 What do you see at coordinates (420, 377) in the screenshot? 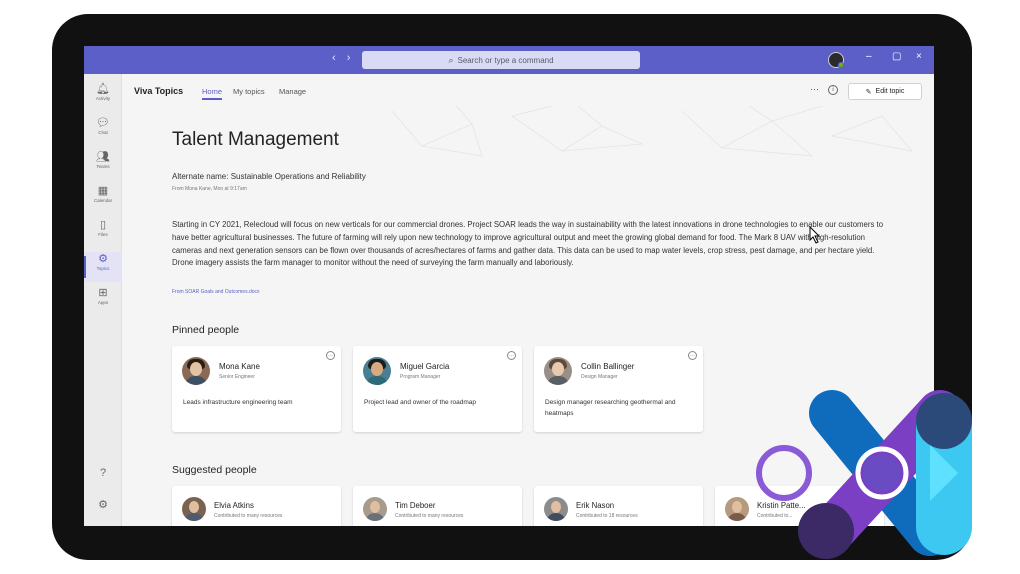
I see `person-role: Program Manager` at bounding box center [420, 377].